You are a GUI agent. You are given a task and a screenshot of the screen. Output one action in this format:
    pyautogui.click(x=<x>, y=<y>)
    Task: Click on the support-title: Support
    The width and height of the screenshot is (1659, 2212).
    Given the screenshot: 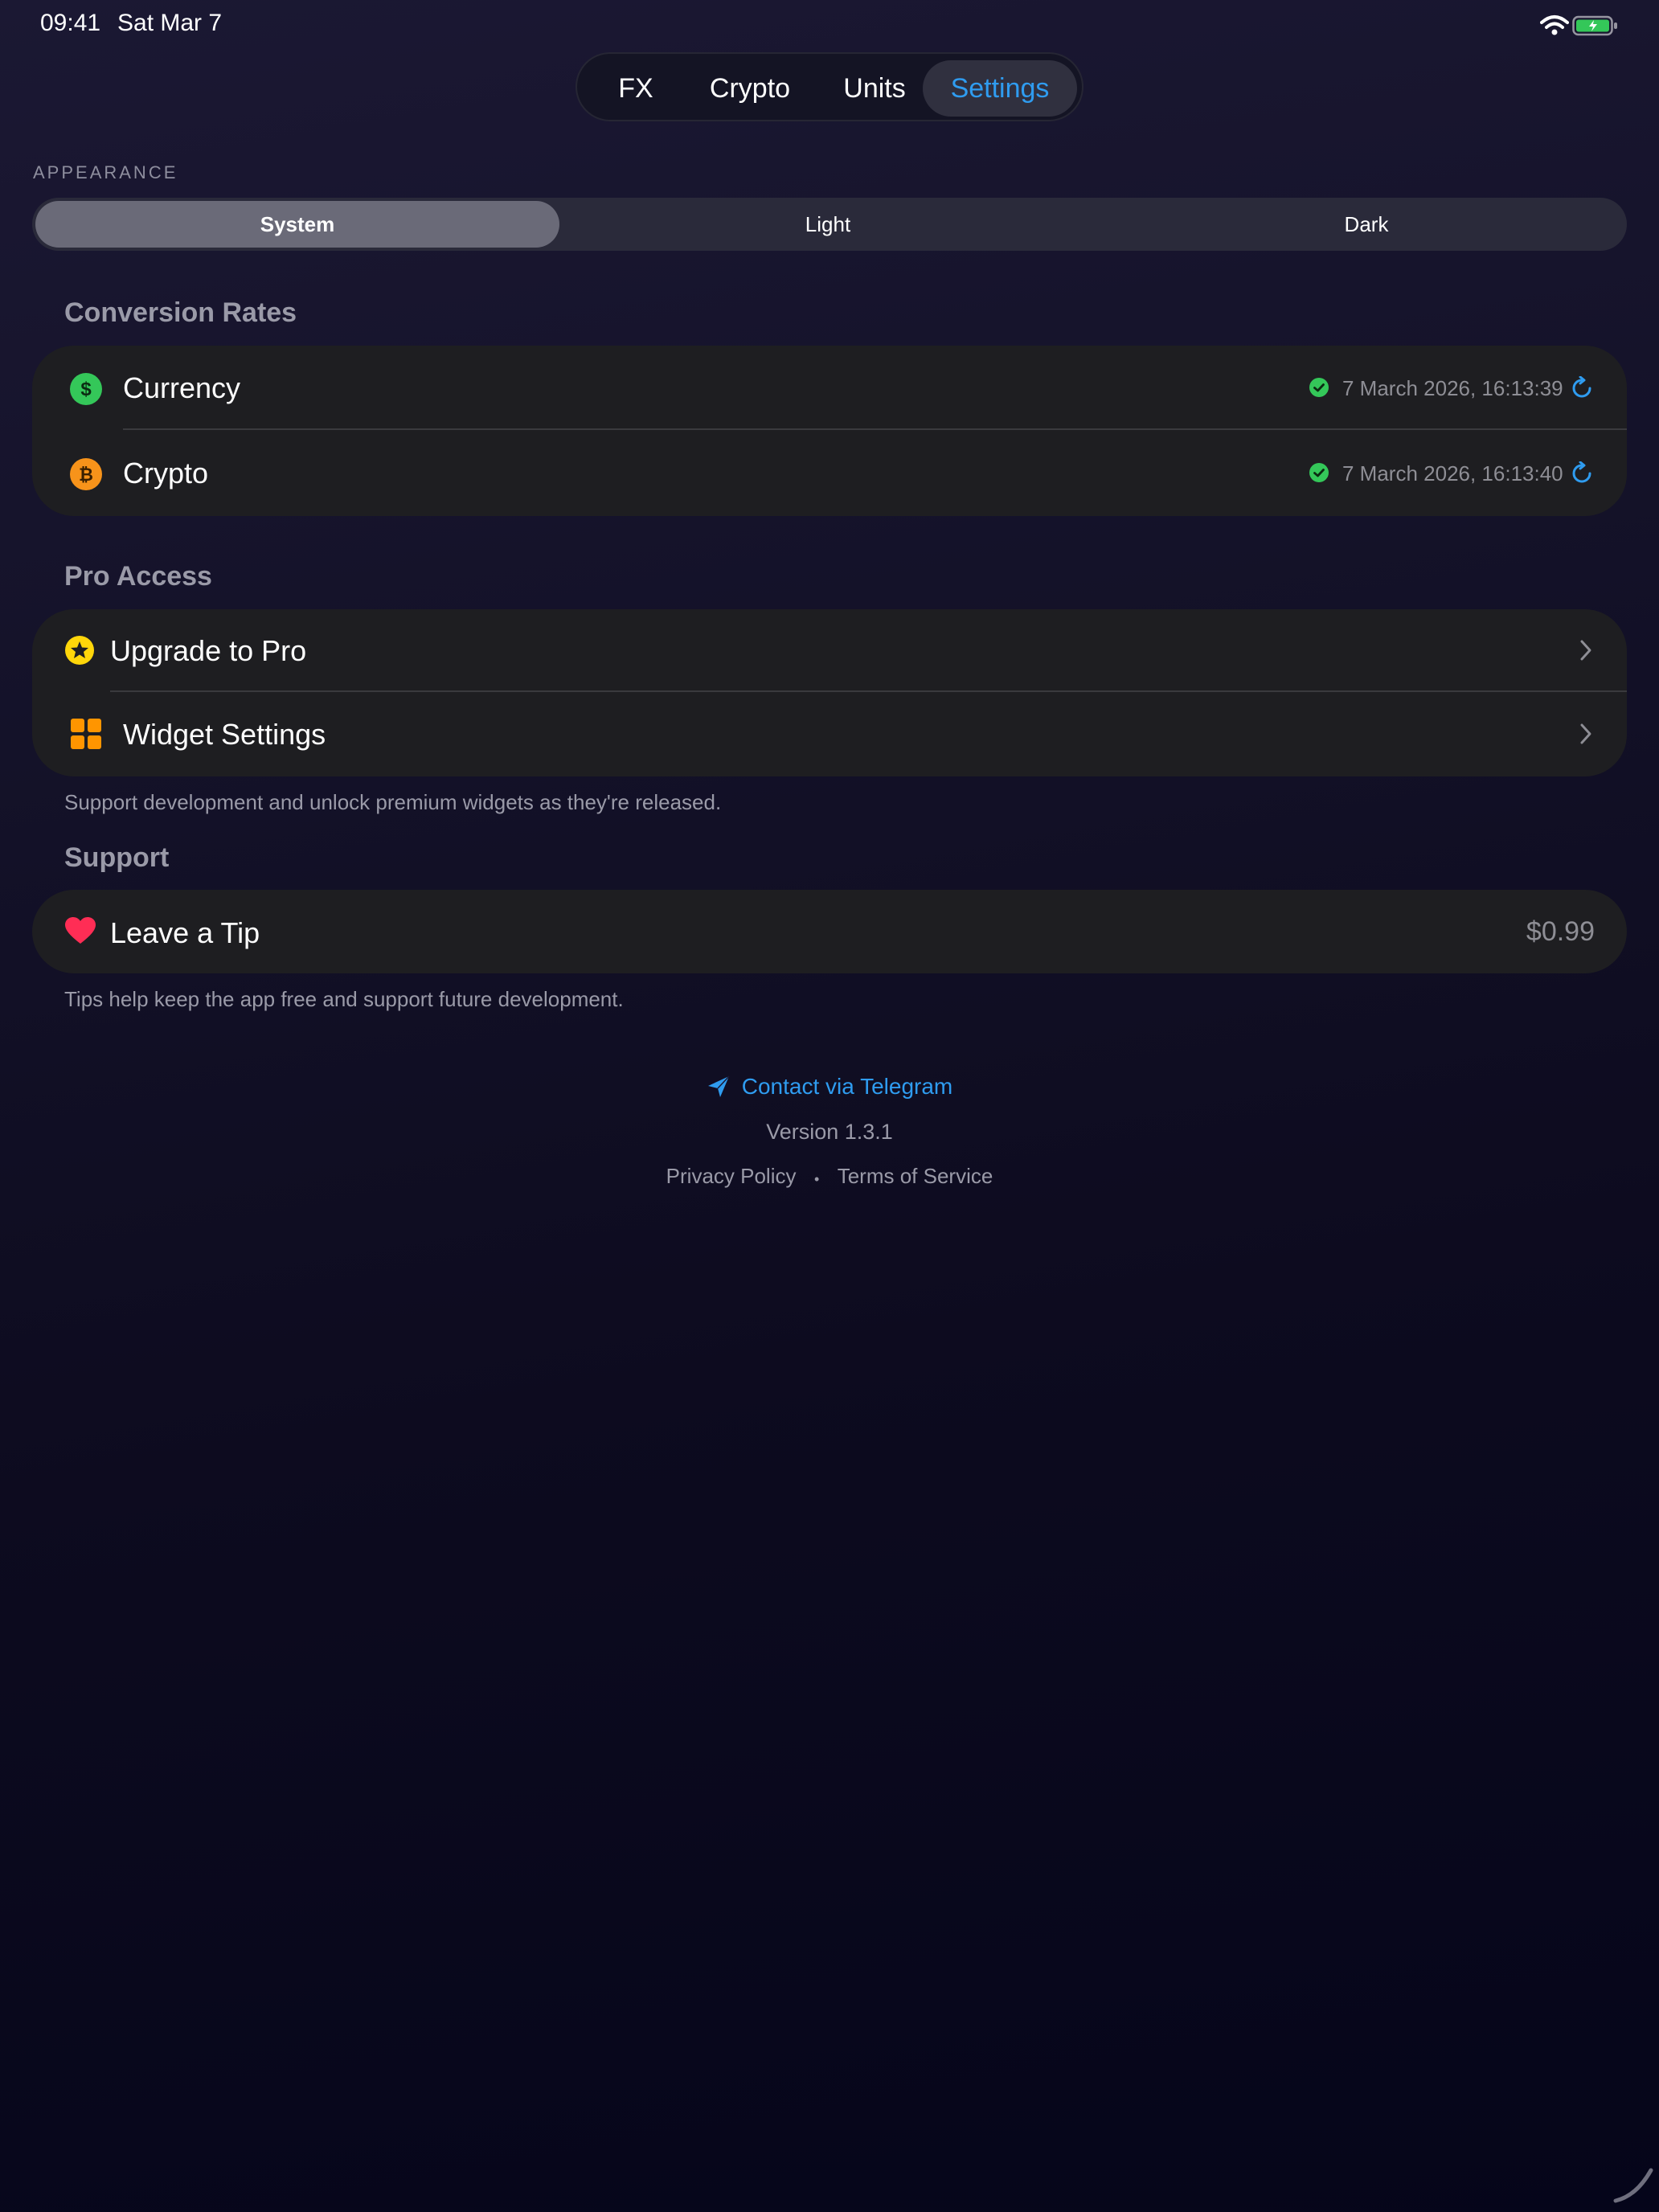 What is the action you would take?
    pyautogui.click(x=117, y=857)
    